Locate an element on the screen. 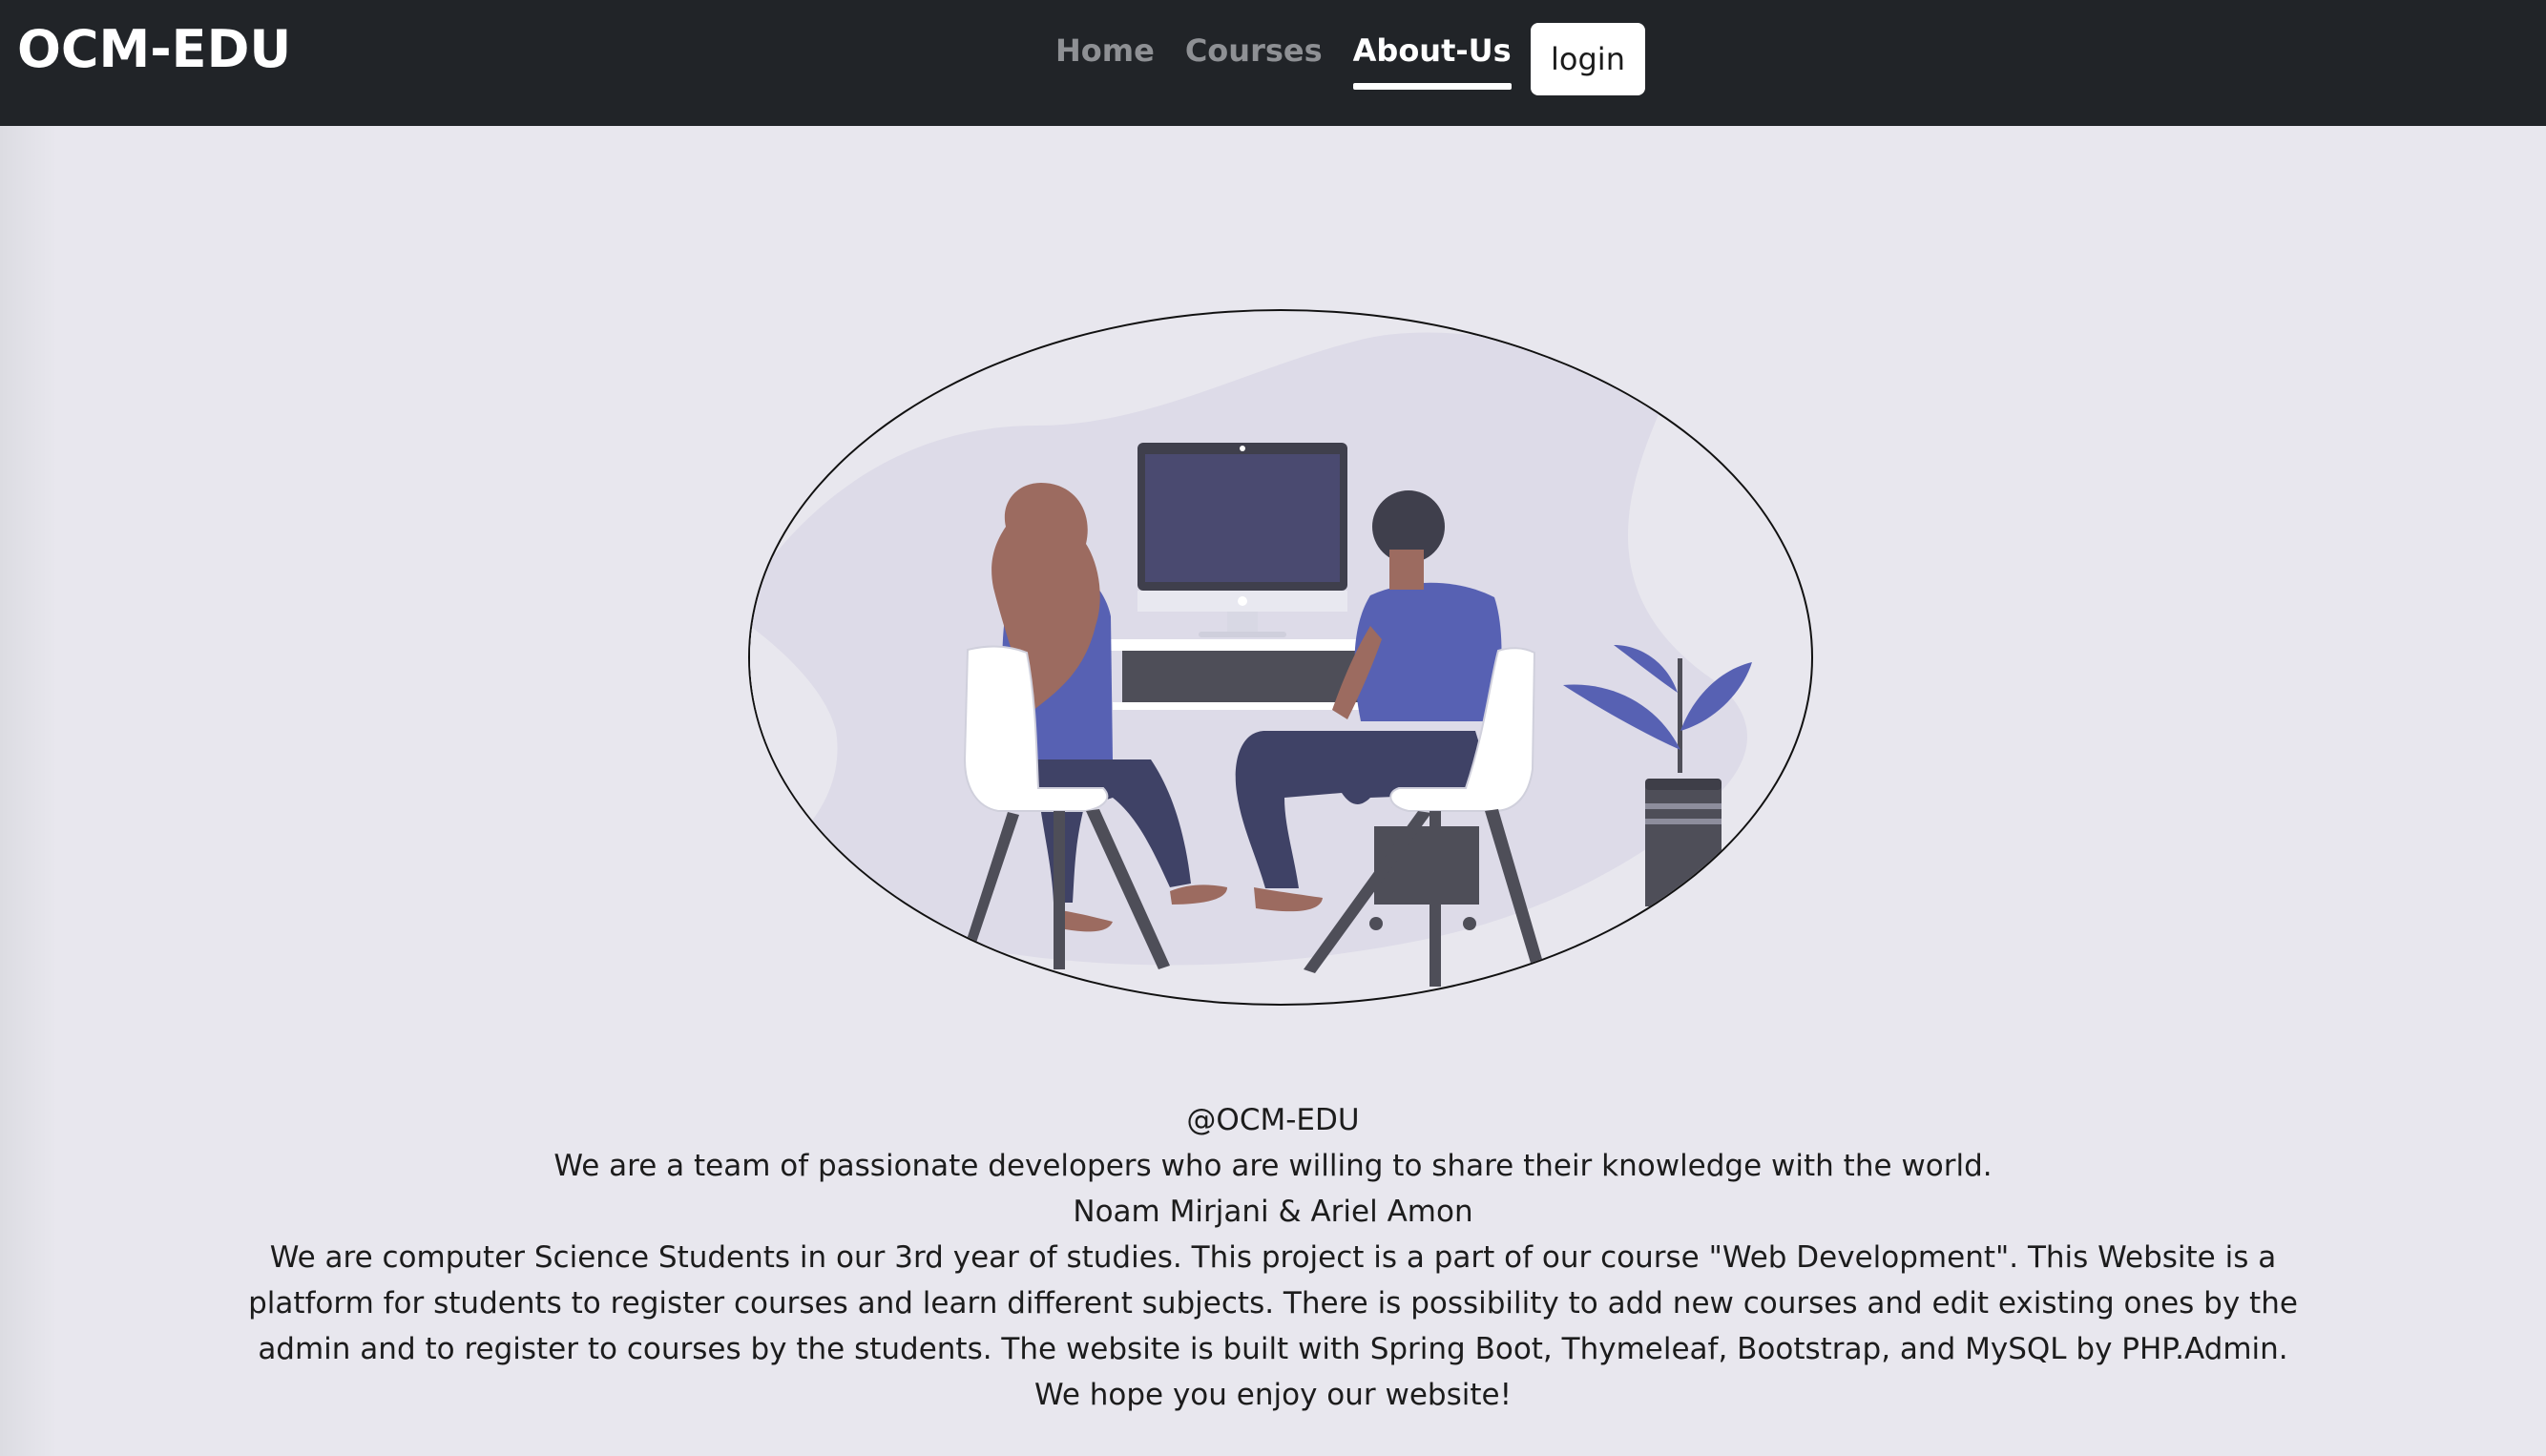  nav-link-about-us: About-Us is located at coordinates (1432, 61).